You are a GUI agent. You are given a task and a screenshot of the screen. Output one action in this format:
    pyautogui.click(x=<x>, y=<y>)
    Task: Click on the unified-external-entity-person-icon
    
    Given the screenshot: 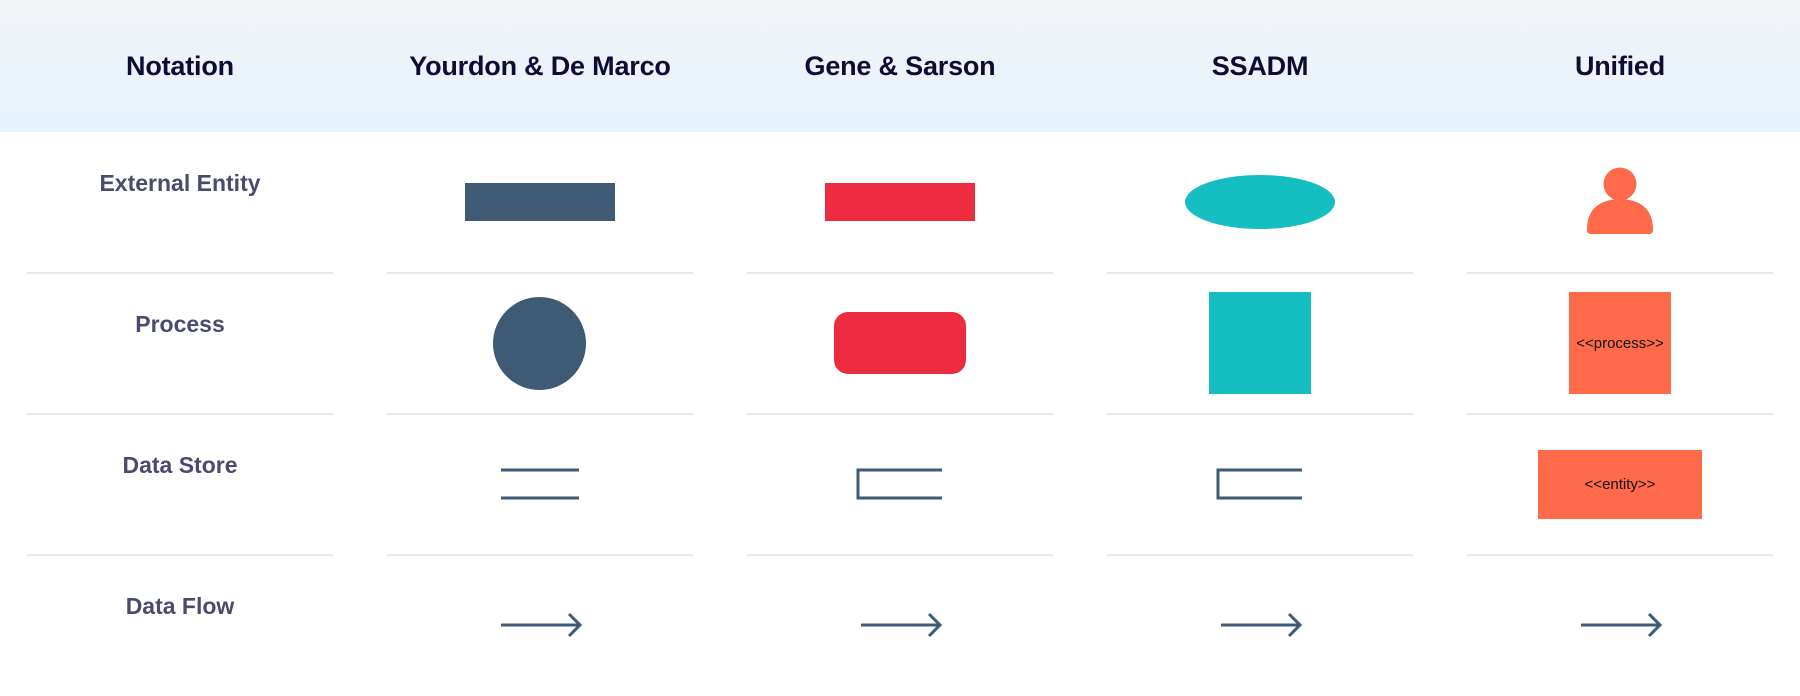 What is the action you would take?
    pyautogui.click(x=1620, y=200)
    